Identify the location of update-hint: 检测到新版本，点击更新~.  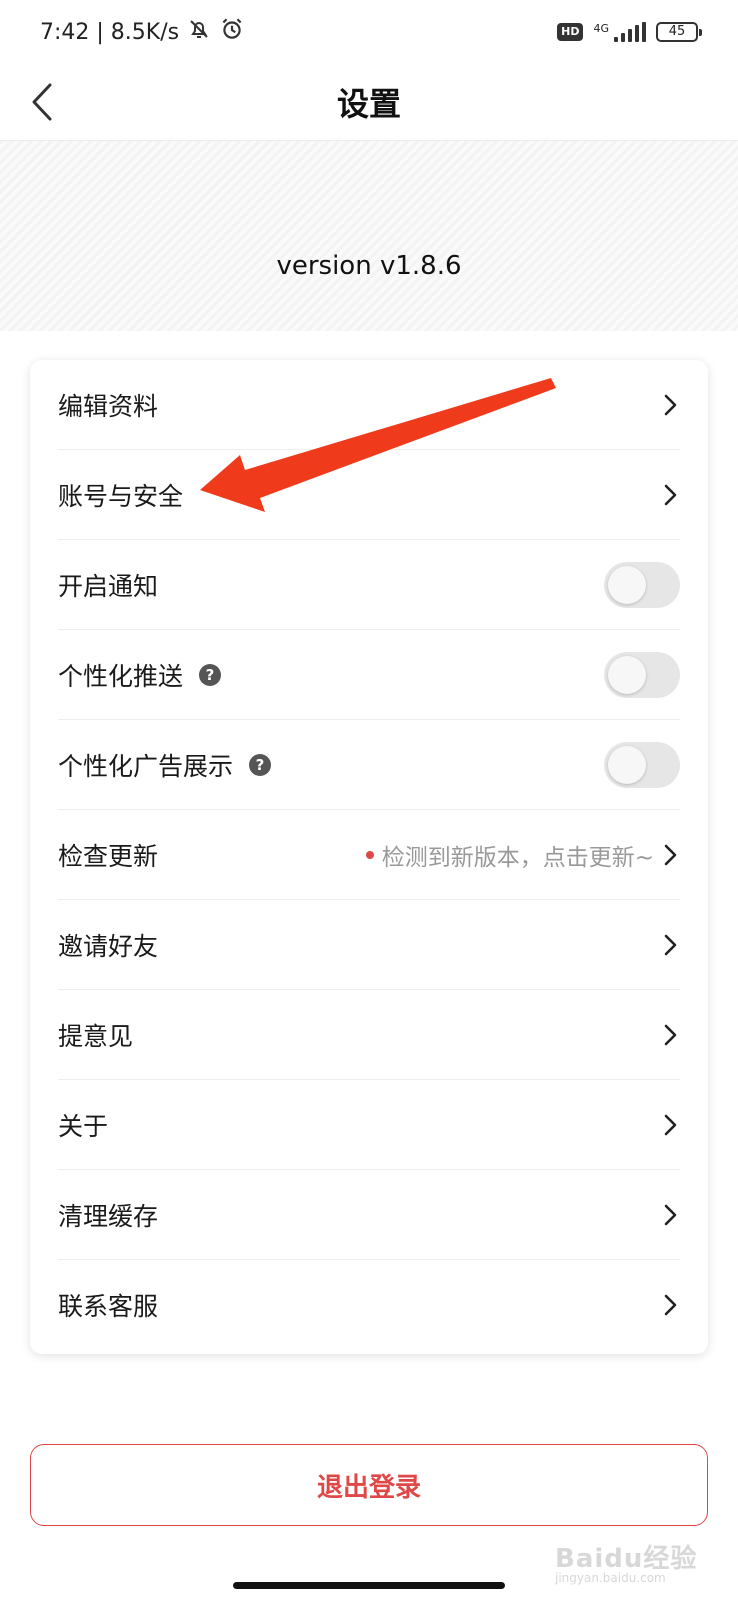
(509, 855).